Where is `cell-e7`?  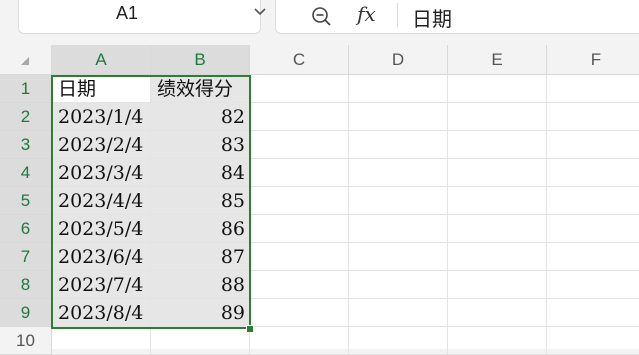
cell-e7 is located at coordinates (497, 257).